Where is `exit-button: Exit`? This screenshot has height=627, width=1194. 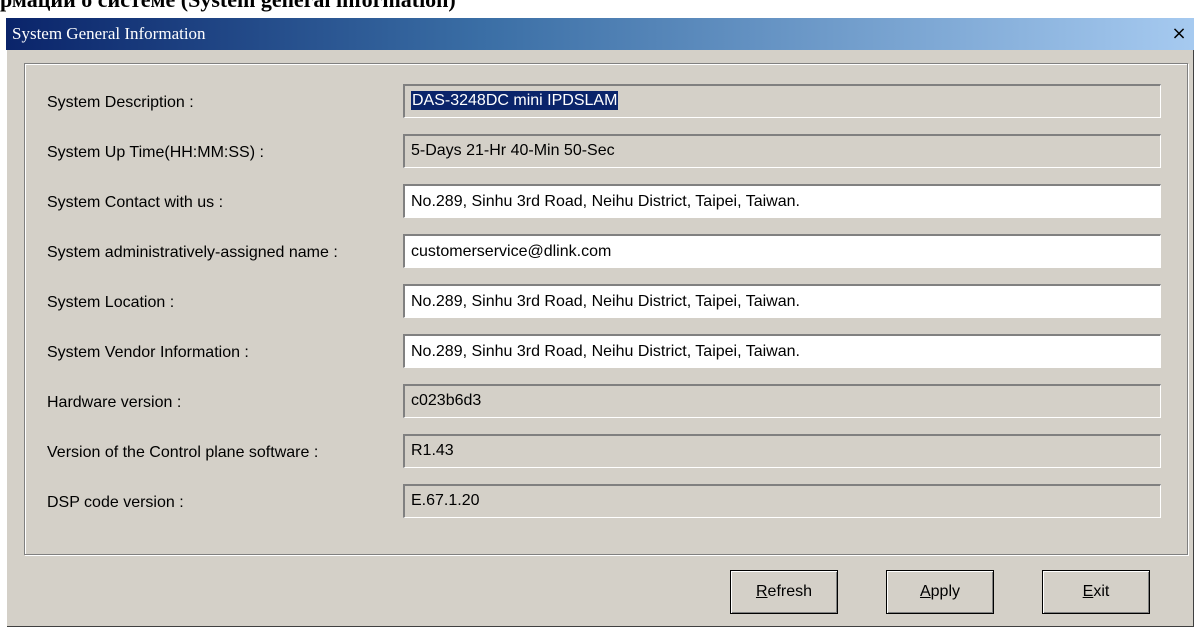 exit-button: Exit is located at coordinates (1096, 592).